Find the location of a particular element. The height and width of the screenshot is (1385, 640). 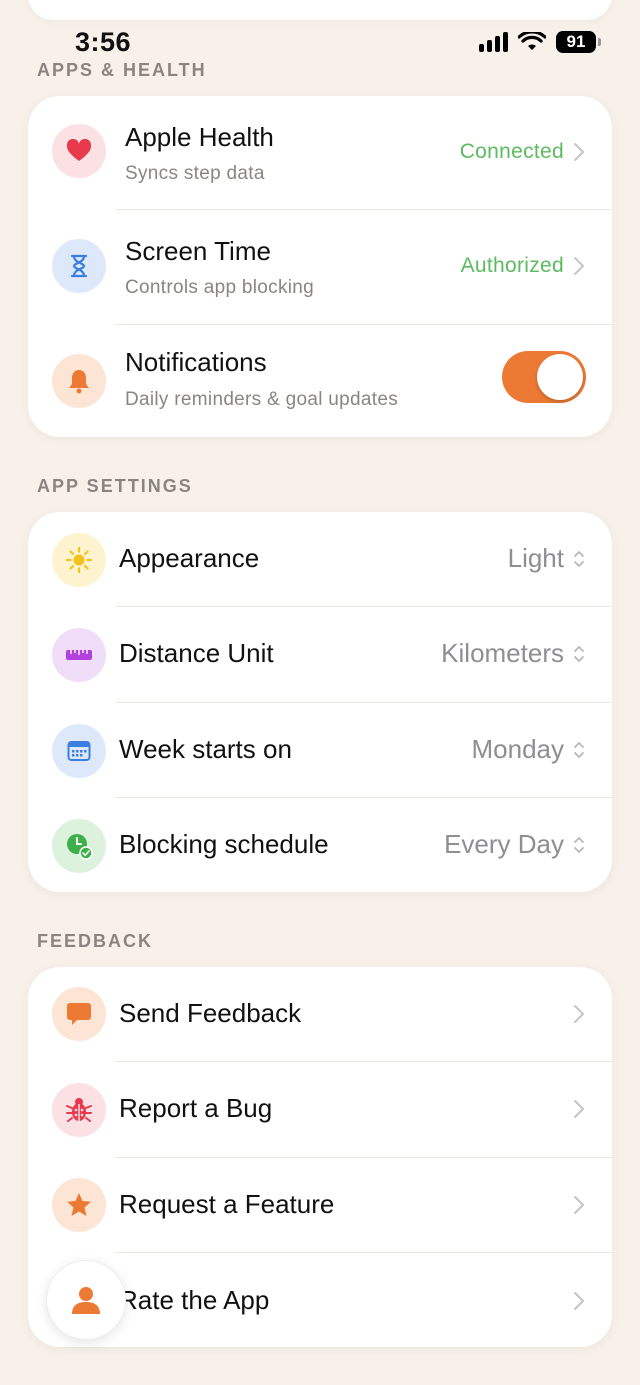

clock-check-icon is located at coordinates (79, 846).